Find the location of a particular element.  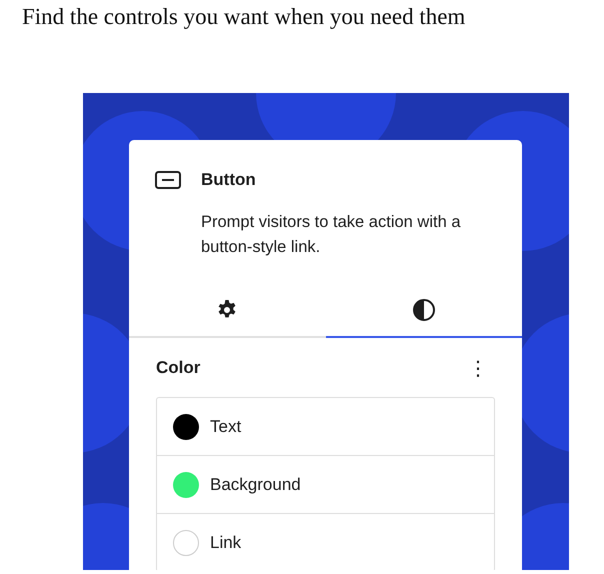

color-option: Background is located at coordinates (325, 484).